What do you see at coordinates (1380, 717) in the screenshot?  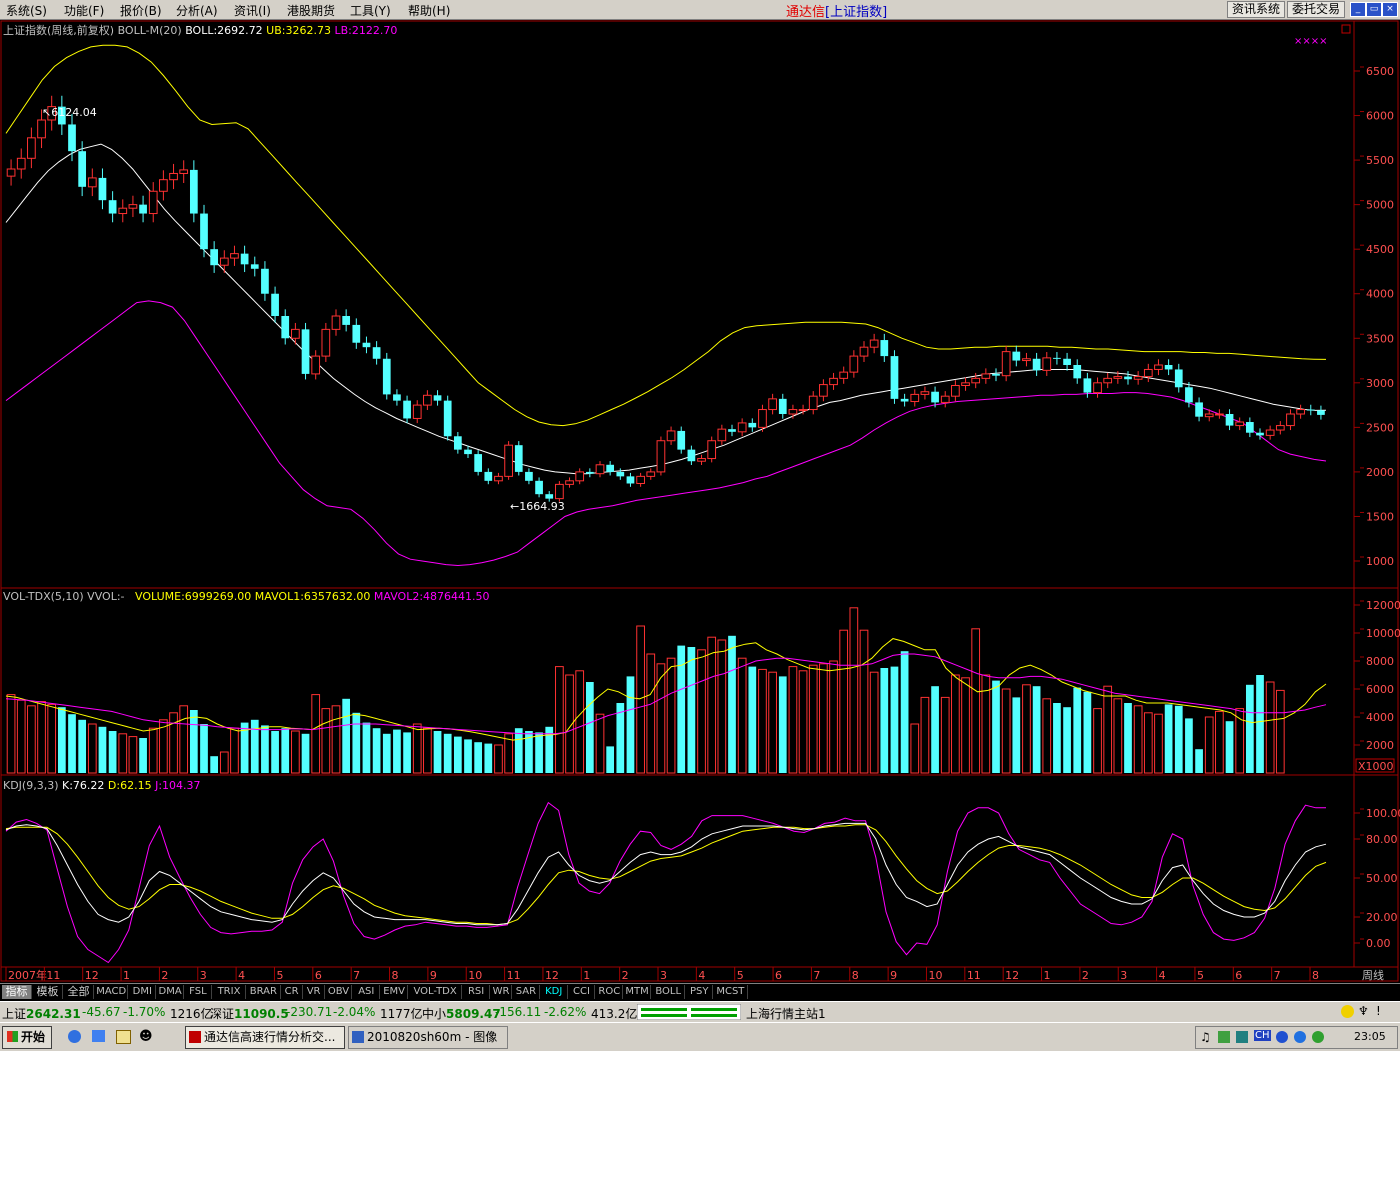 I see `volume-axis-tick-label: 4000` at bounding box center [1380, 717].